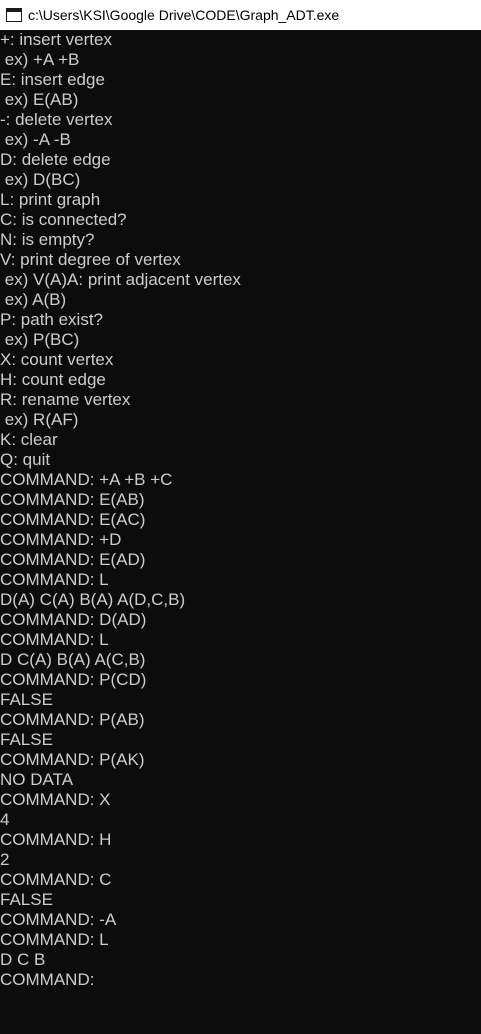 The width and height of the screenshot is (481, 1034). What do you see at coordinates (47, 239) in the screenshot?
I see `console-line: N: is empty?` at bounding box center [47, 239].